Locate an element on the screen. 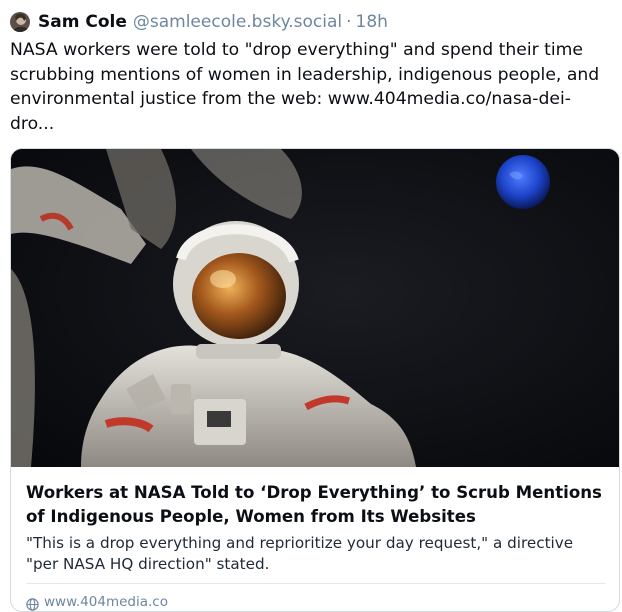  card-domain-row: www.404media.co is located at coordinates (97, 602).